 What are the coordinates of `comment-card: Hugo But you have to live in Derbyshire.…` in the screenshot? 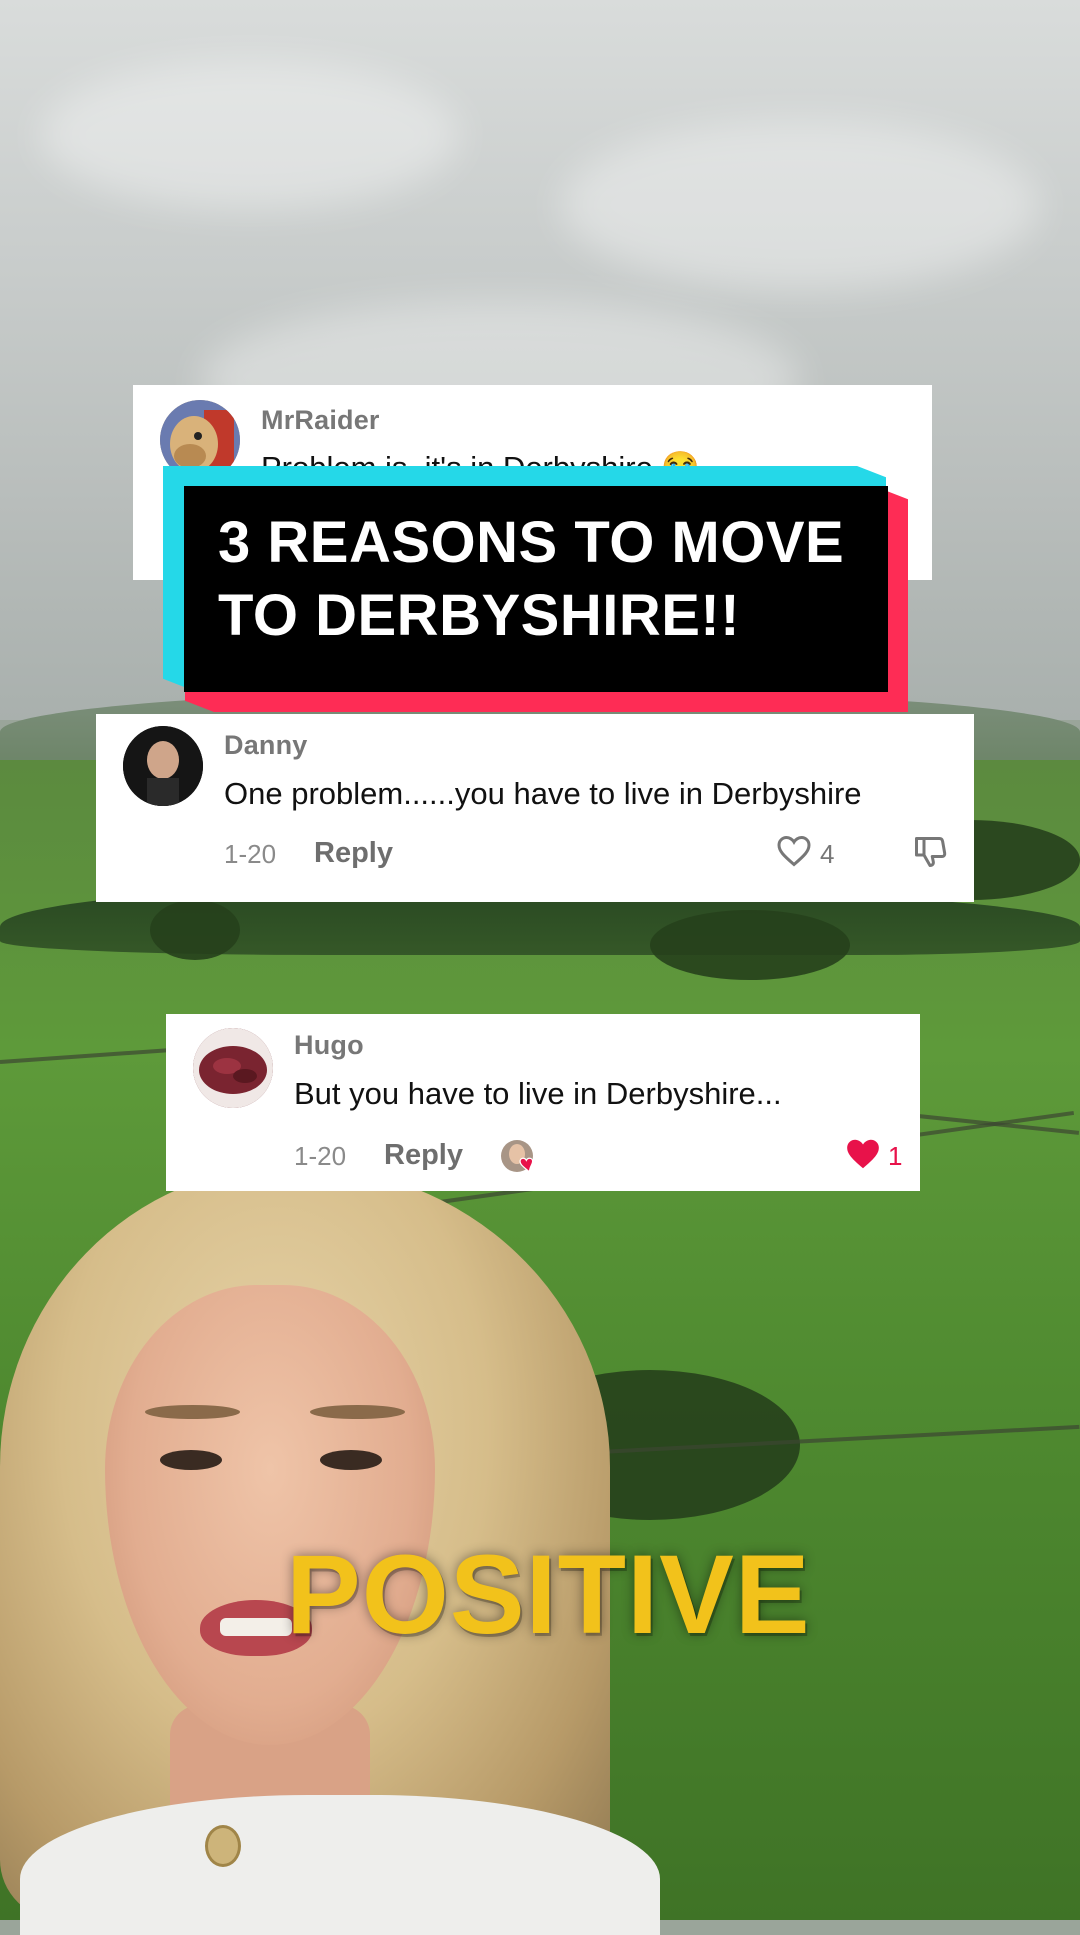 It's located at (543, 1102).